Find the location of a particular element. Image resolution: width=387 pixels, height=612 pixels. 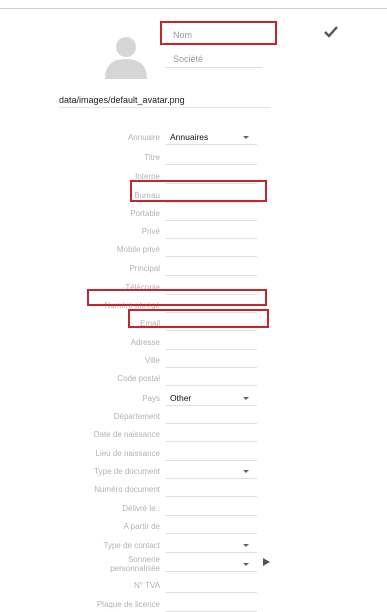

field-row-lieu-de-naissance: Lieu de naissance is located at coordinates (193, 453).